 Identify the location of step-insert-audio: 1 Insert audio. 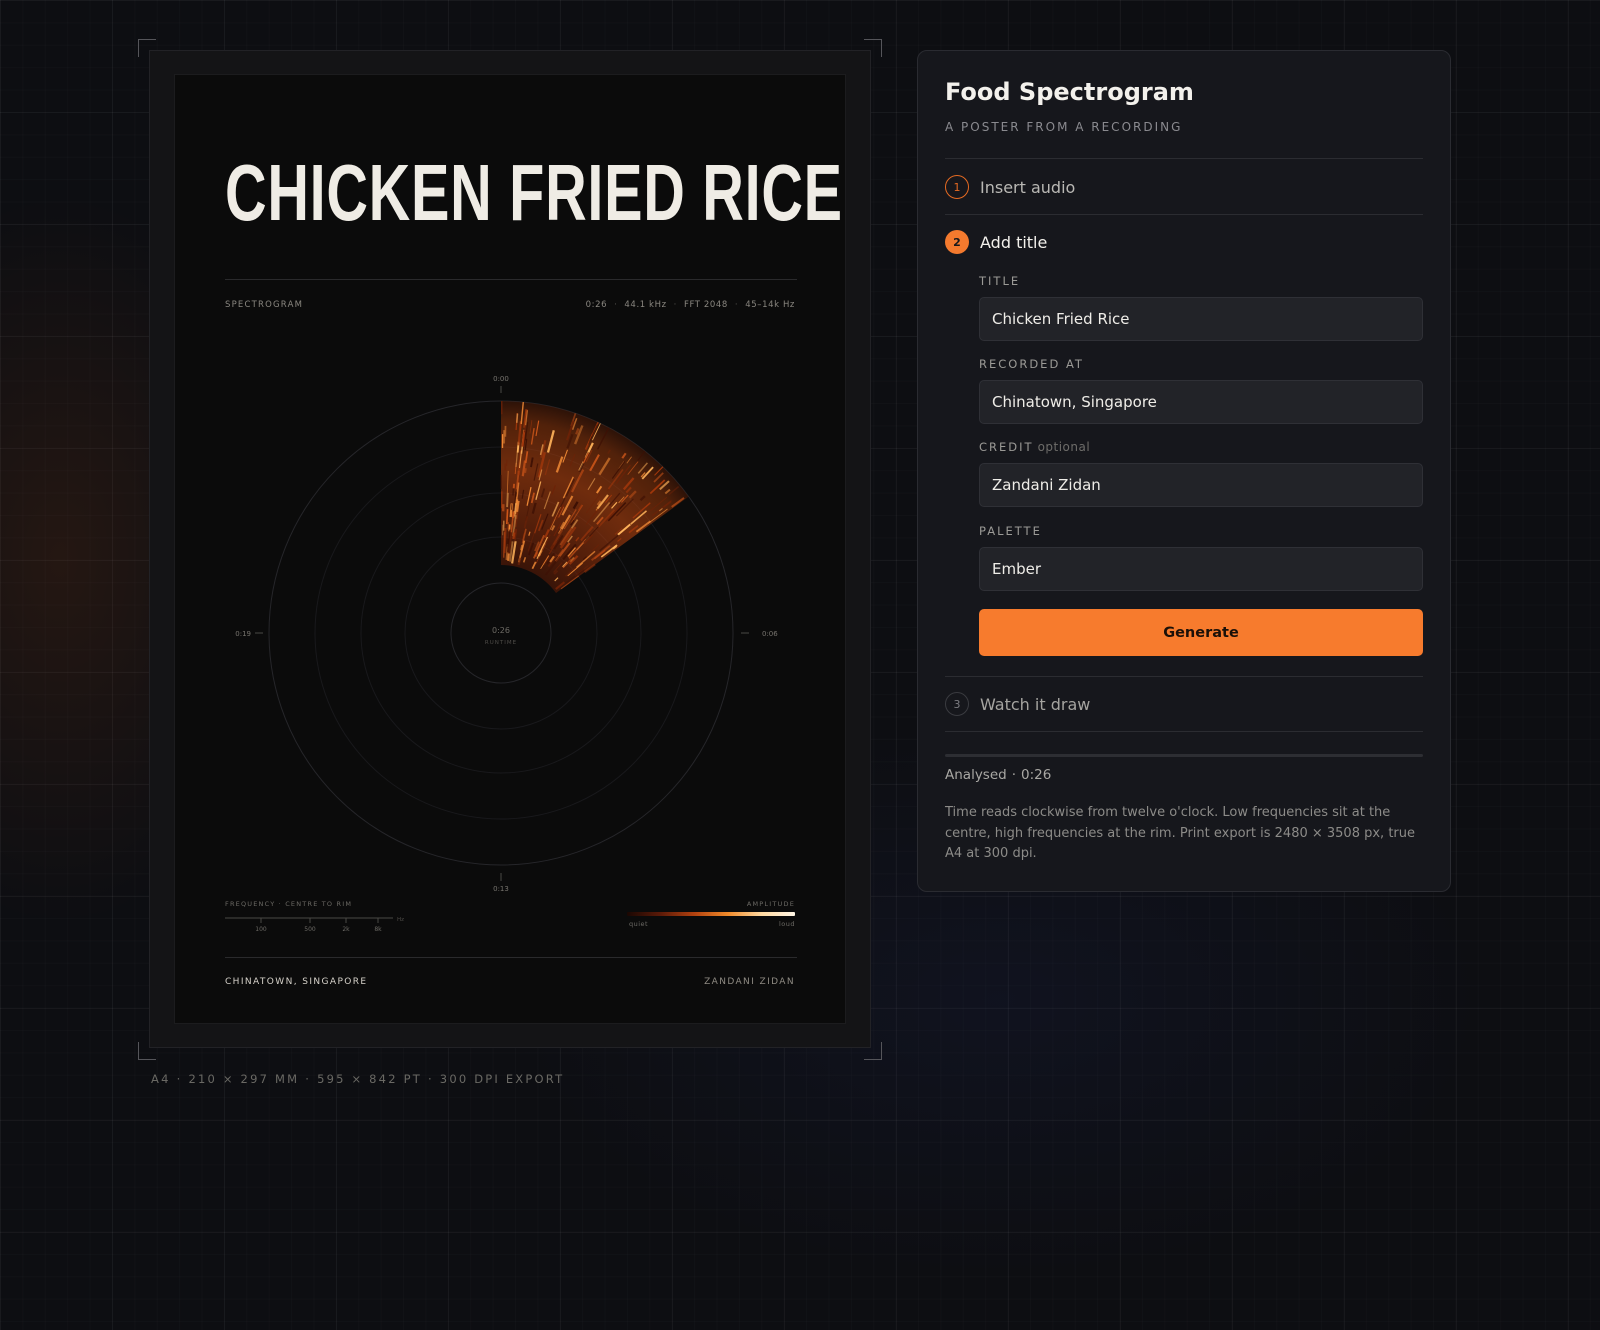
(1010, 187).